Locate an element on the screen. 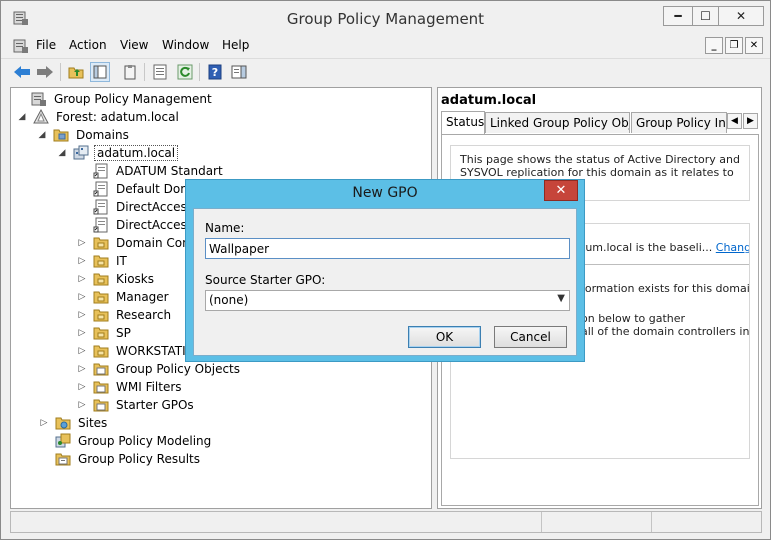 This screenshot has height=540, width=771. dialog-close-button: ✕ is located at coordinates (561, 190).